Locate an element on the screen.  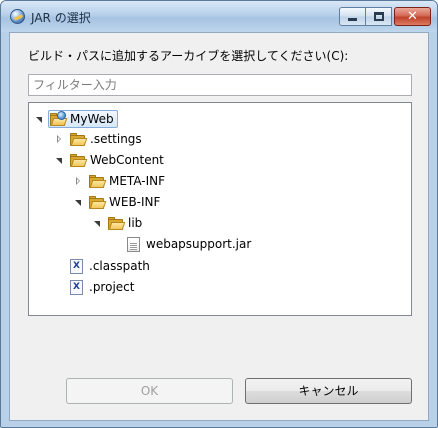
tree-node-webcontent: WebContent is located at coordinates (109, 160).